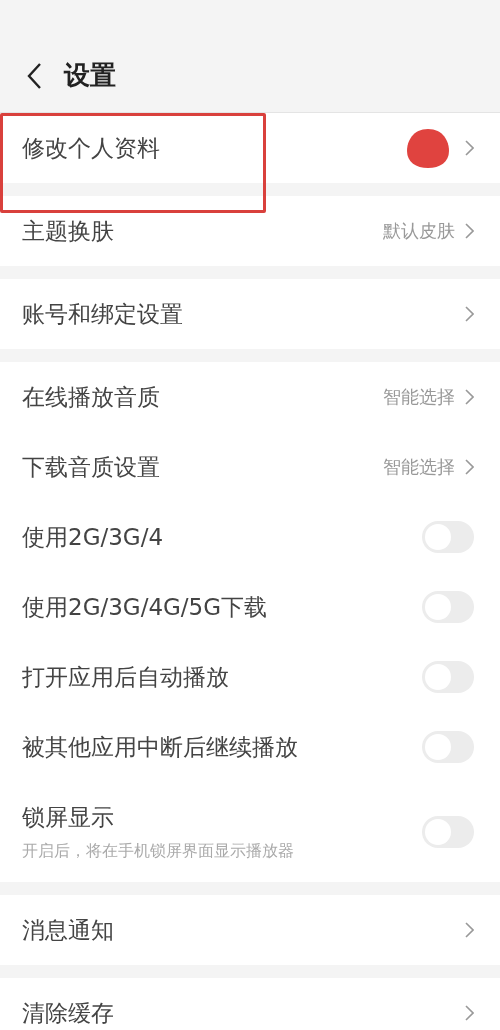 The height and width of the screenshot is (1030, 500). Describe the element at coordinates (222, 817) in the screenshot. I see `setting-label: 锁屏显示` at that location.